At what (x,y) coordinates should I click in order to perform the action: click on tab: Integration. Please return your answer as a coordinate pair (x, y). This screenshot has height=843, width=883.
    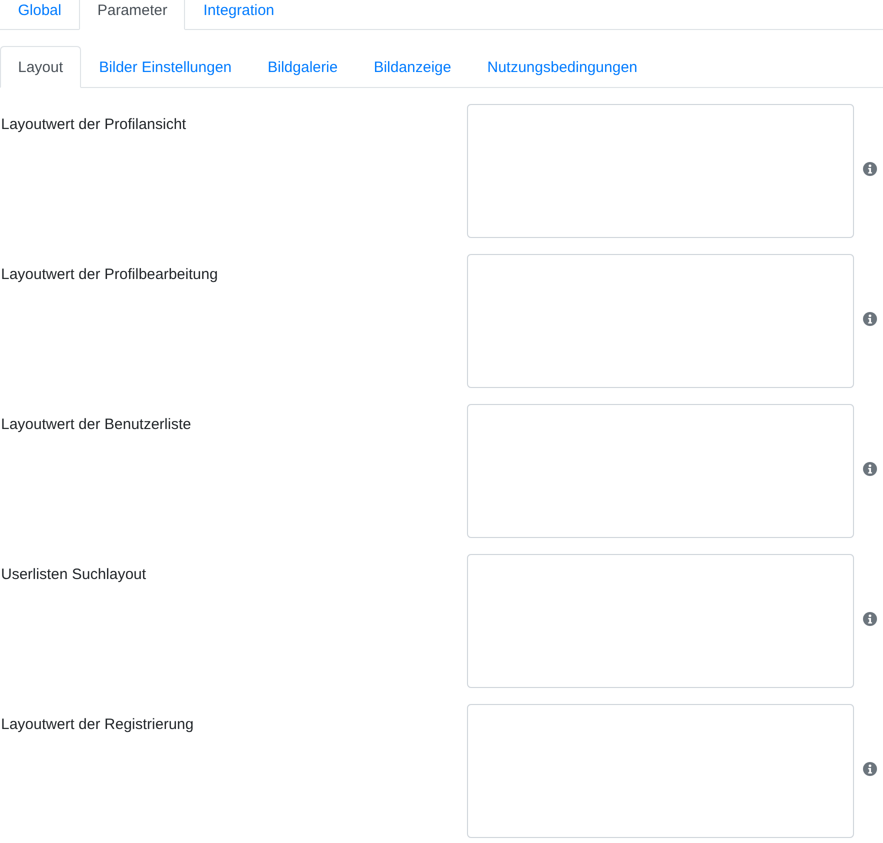
    Looking at the image, I should click on (238, 15).